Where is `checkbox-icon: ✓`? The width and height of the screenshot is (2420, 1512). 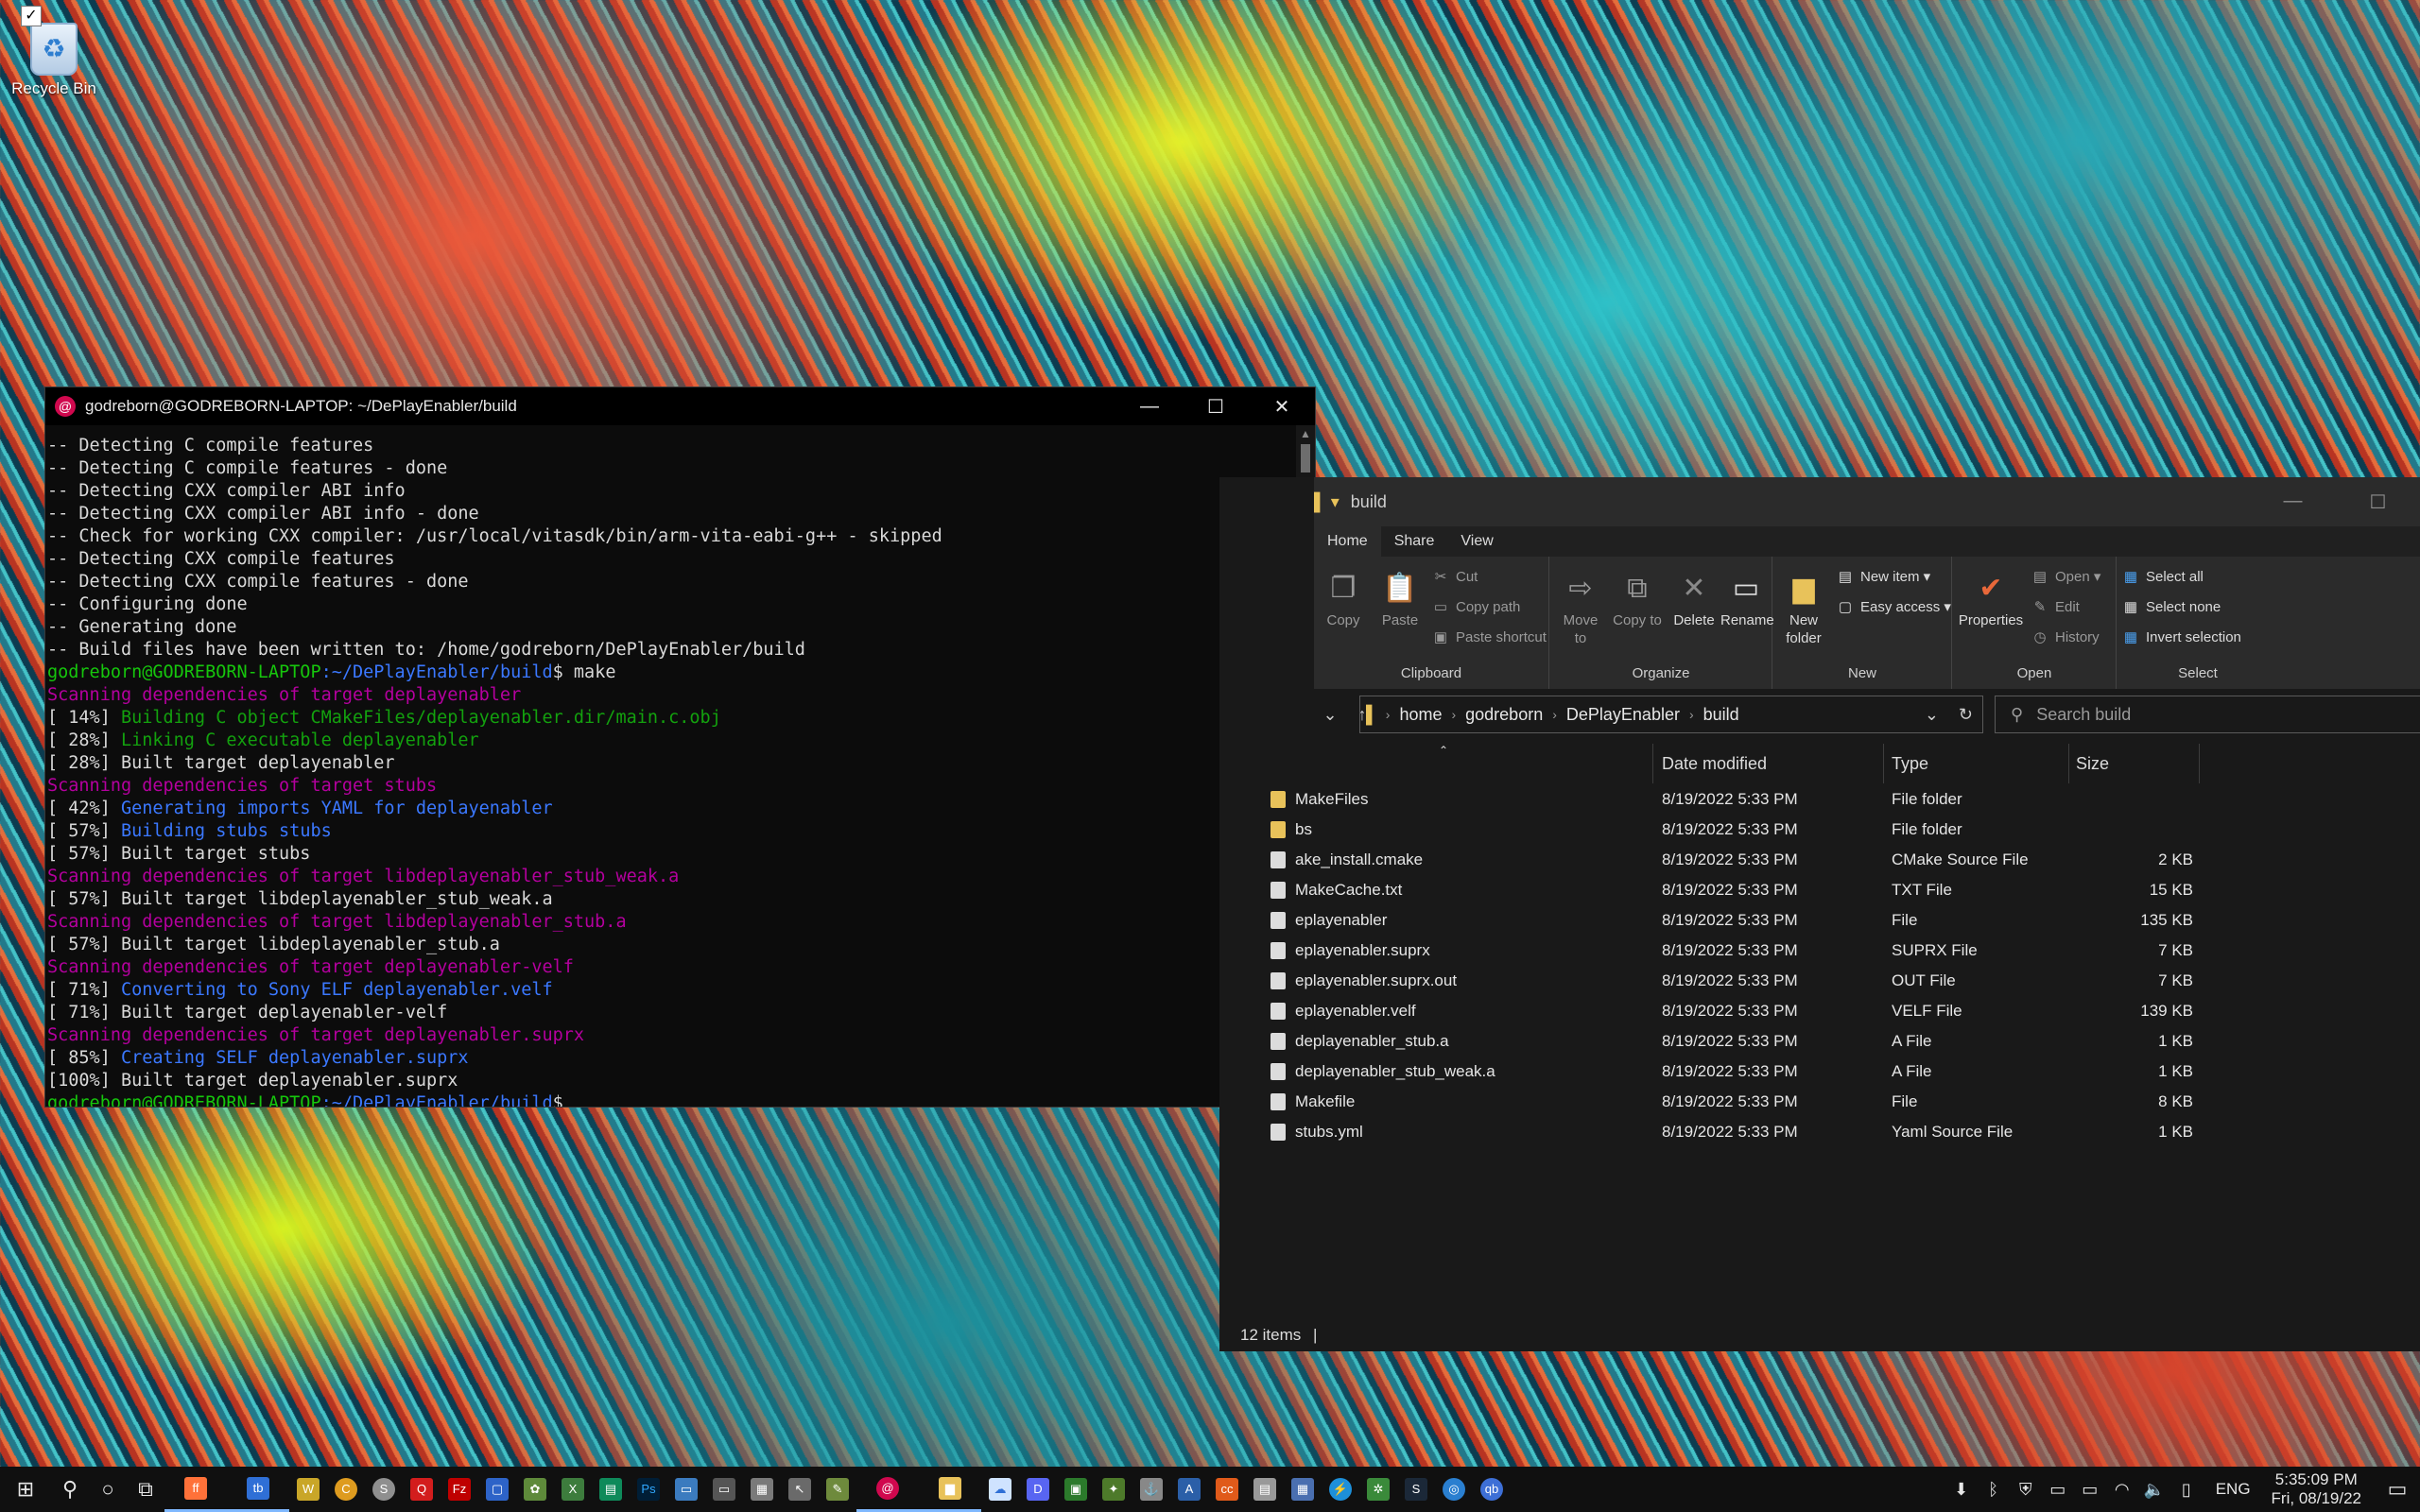
checkbox-icon: ✓ is located at coordinates (32, 16).